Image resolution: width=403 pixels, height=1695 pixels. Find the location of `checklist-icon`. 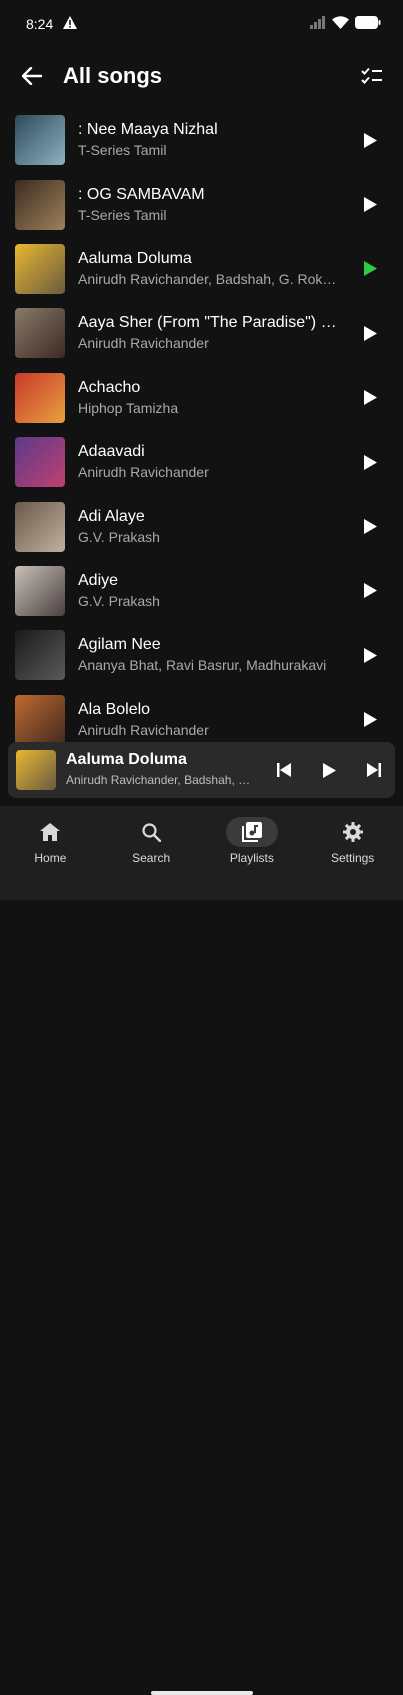

checklist-icon is located at coordinates (371, 75).